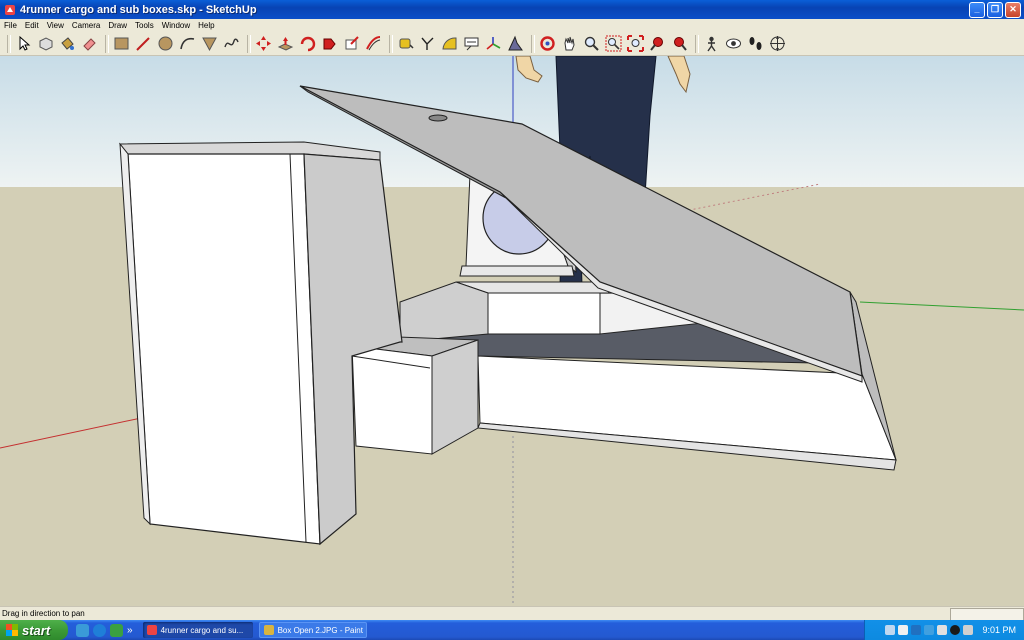 This screenshot has height=640, width=1024. I want to click on dimension-icon, so click(427, 43).